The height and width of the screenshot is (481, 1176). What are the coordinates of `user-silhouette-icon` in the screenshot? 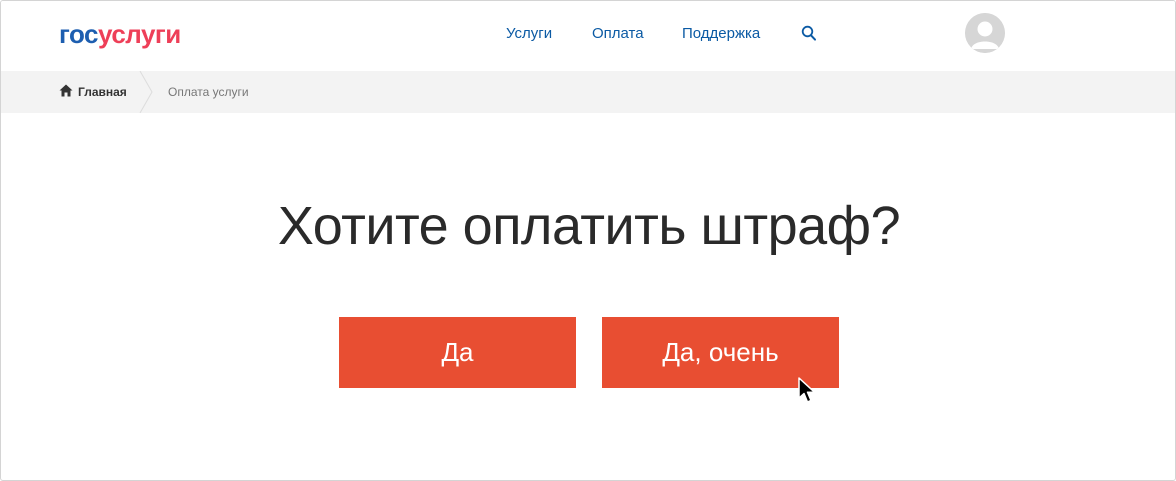 It's located at (985, 33).